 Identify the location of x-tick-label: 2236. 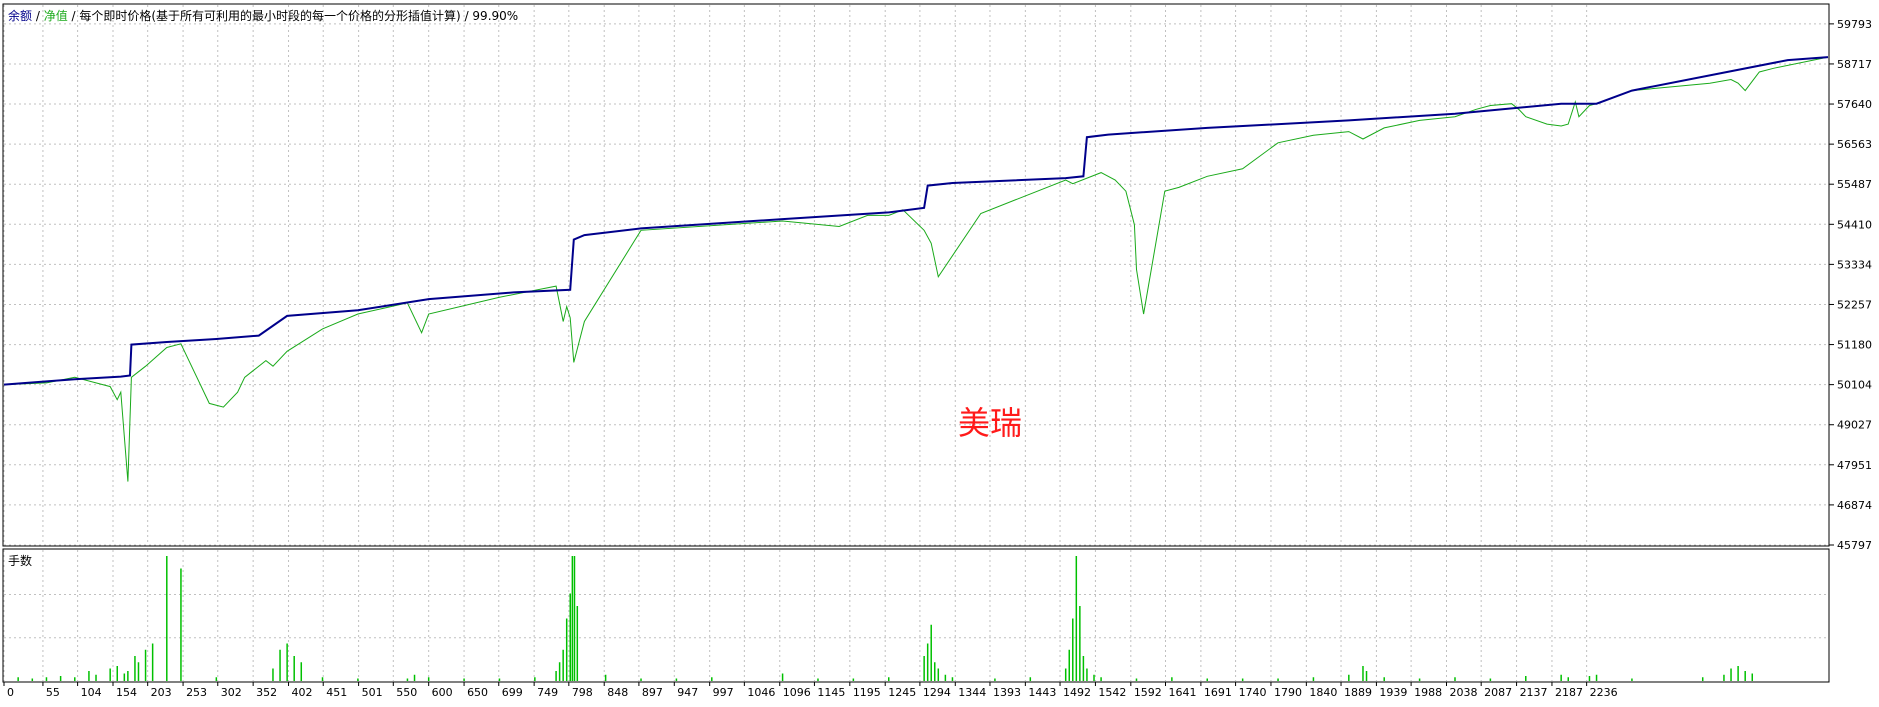
(1604, 692).